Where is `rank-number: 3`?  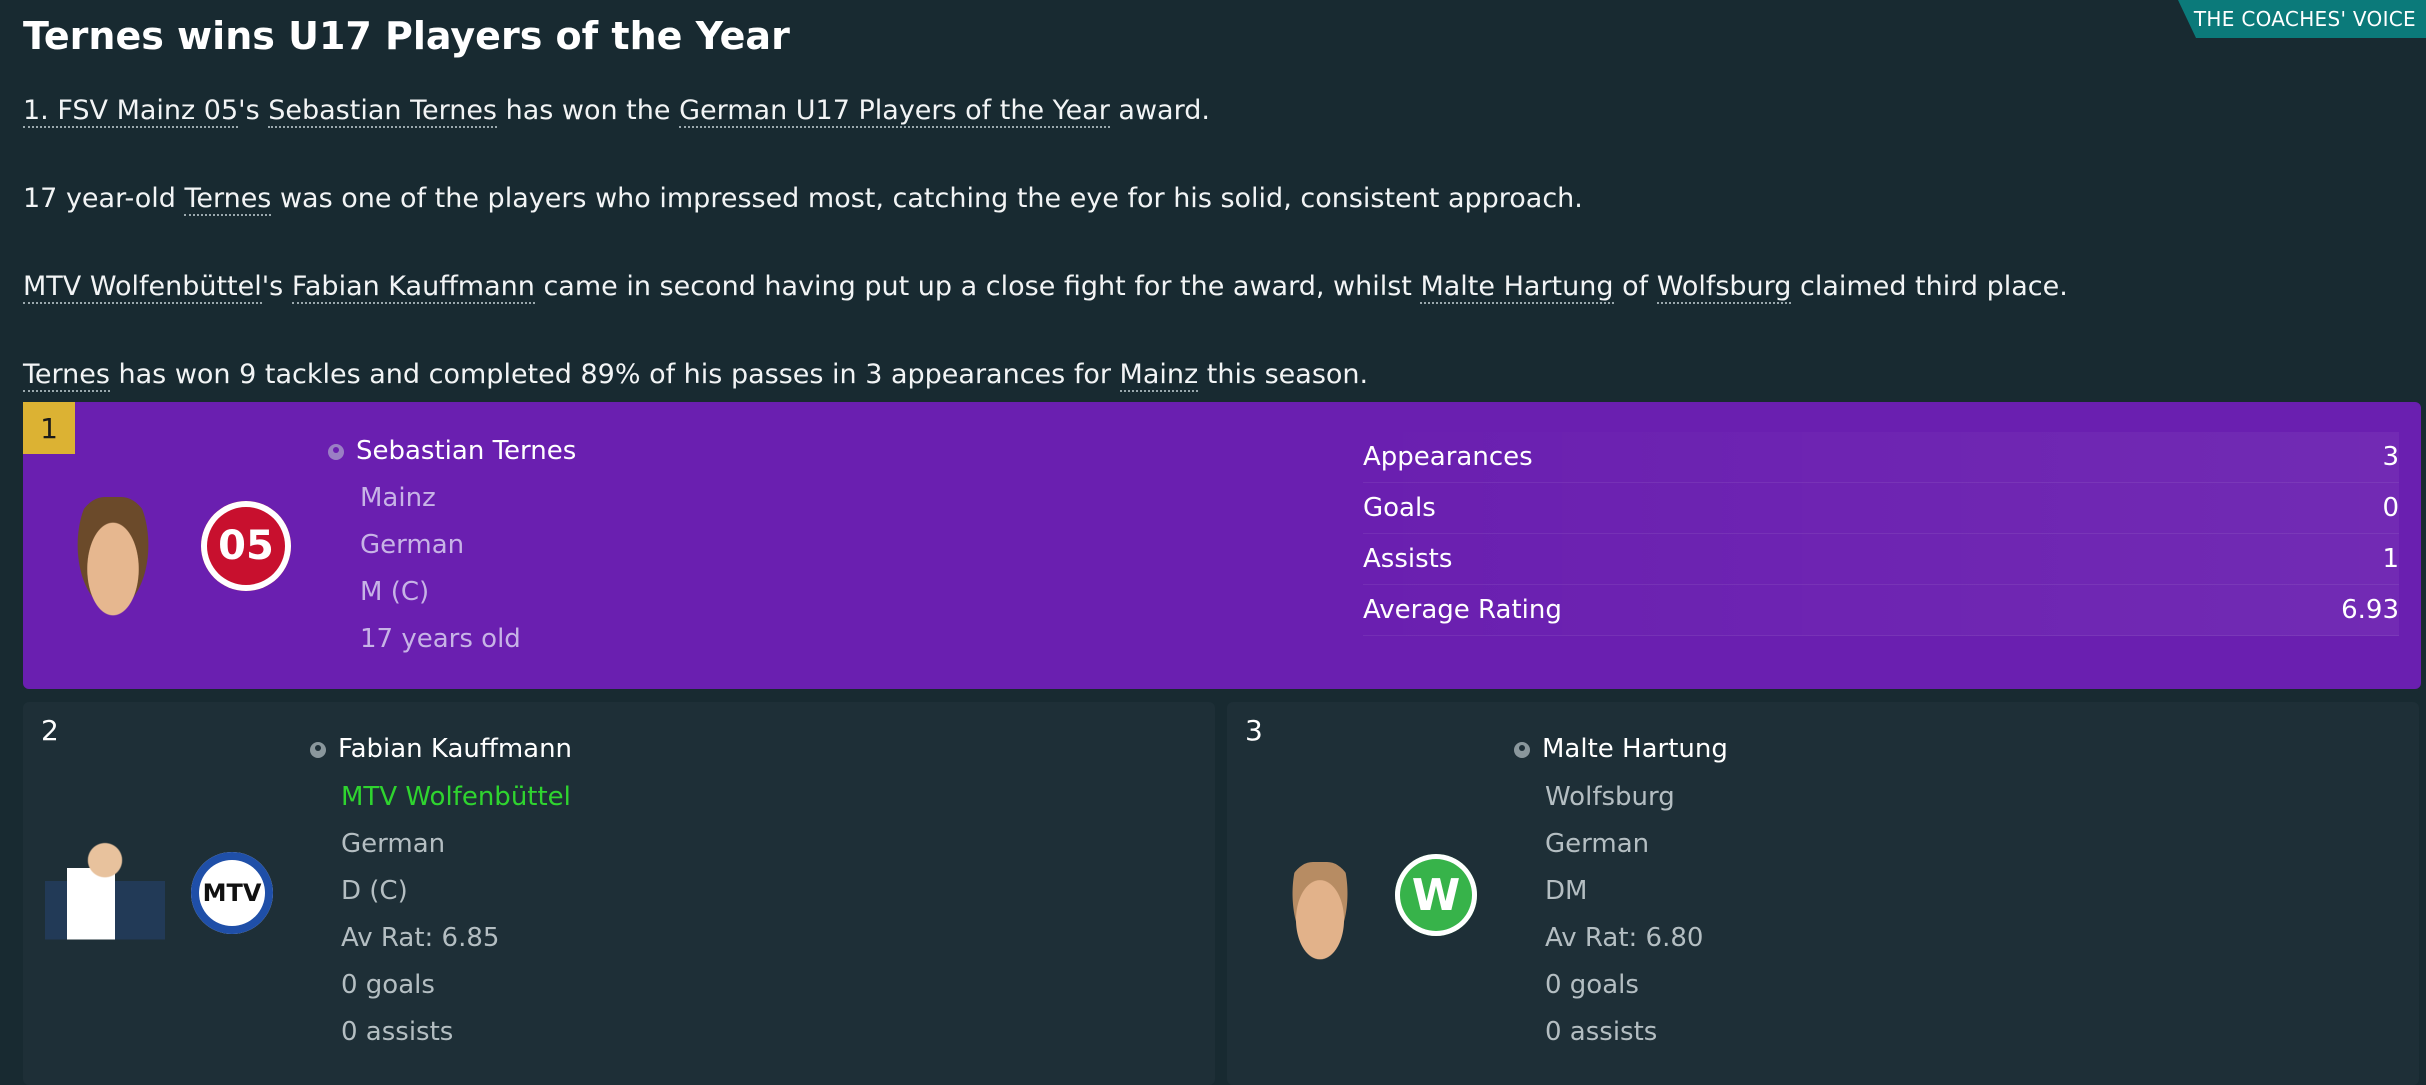
rank-number: 3 is located at coordinates (1254, 730).